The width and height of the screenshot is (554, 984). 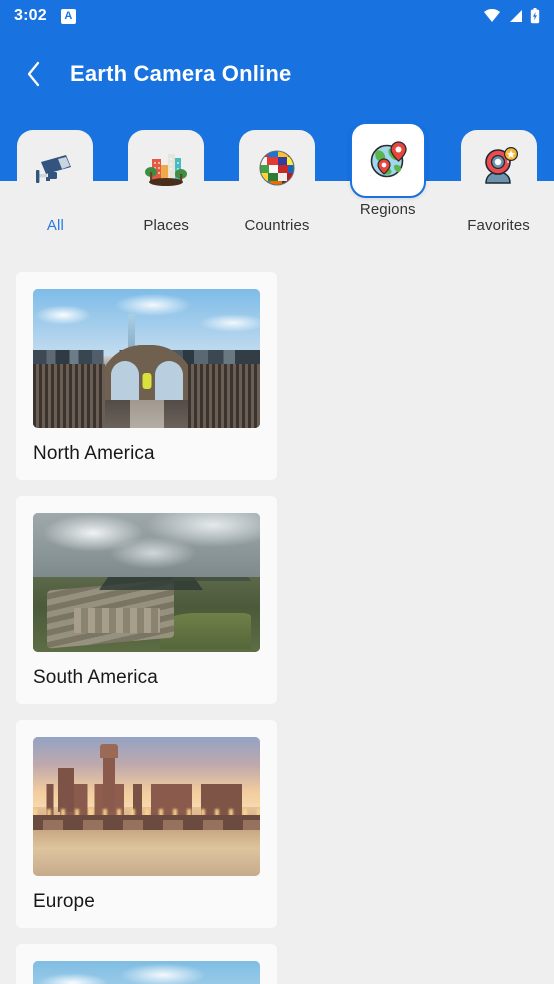 I want to click on region-image-oceania, so click(x=146, y=972).